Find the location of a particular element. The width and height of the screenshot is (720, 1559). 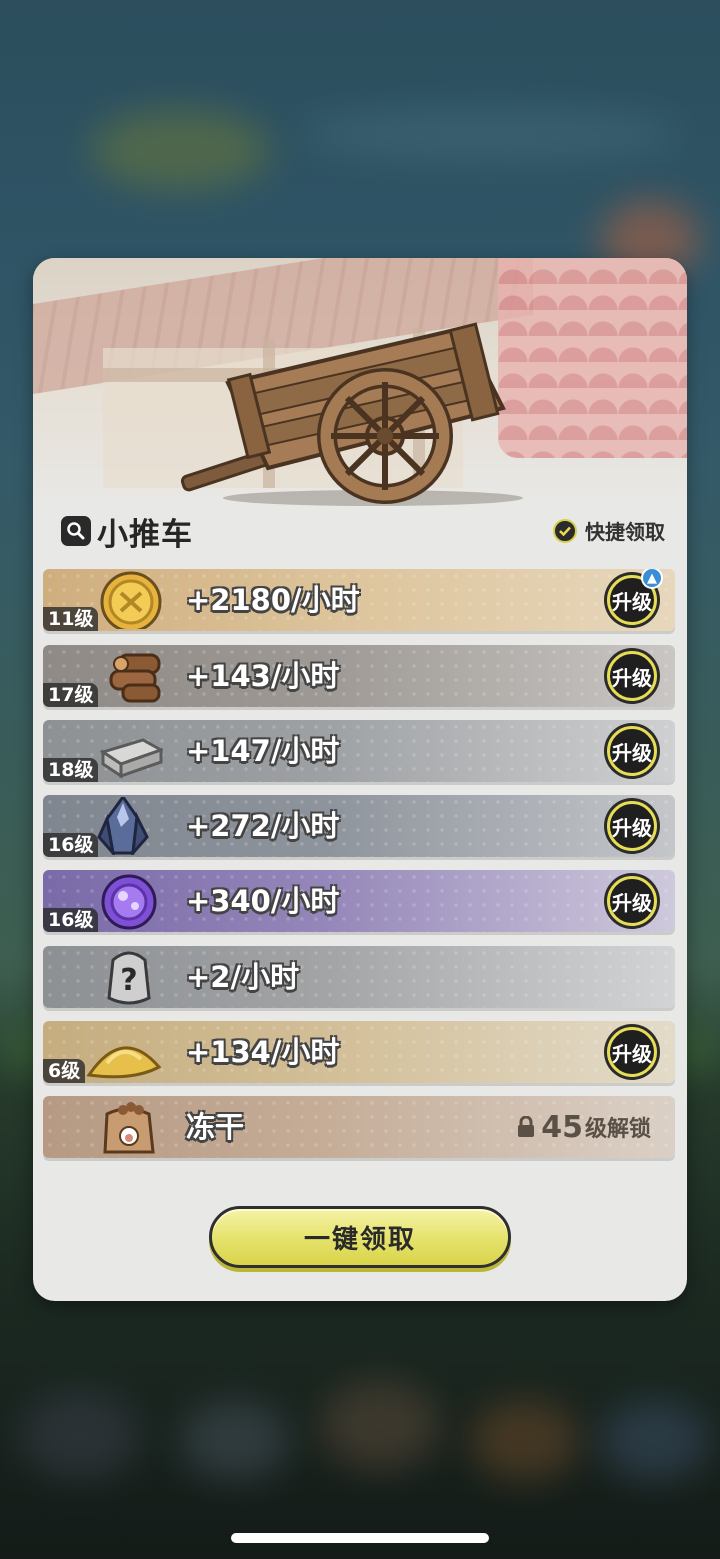

wooden-cart-icon is located at coordinates (351, 414).